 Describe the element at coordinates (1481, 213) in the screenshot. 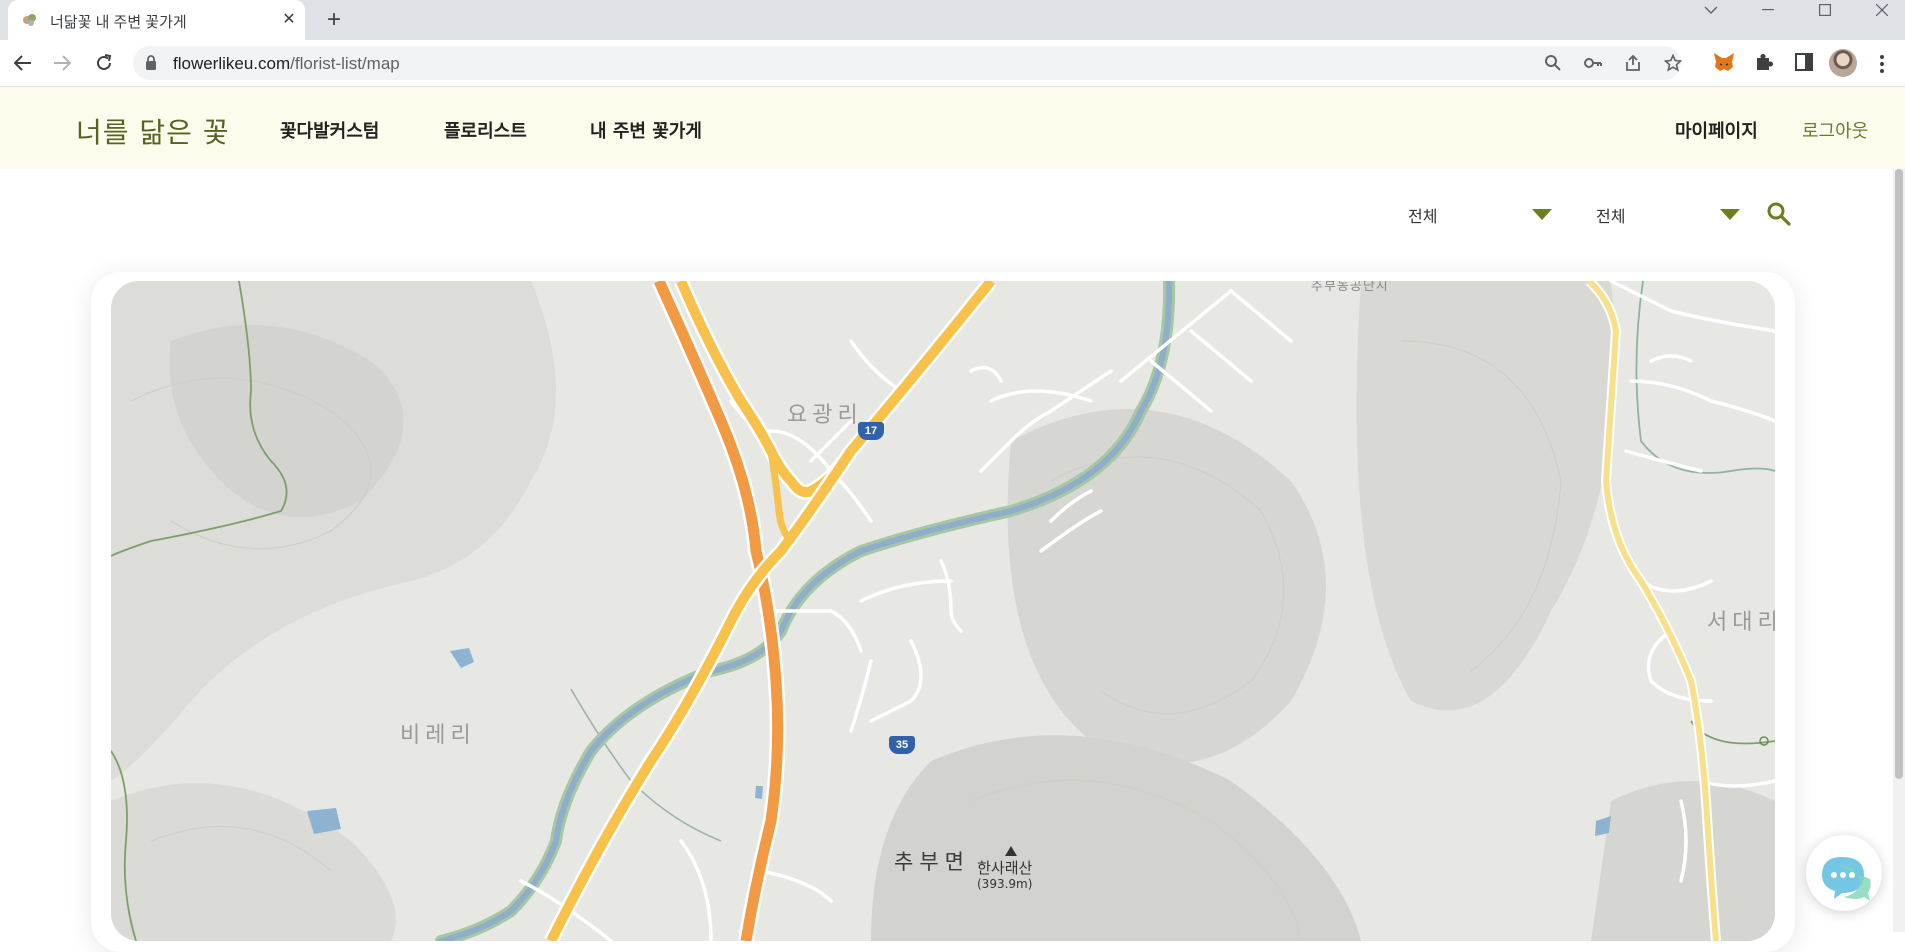

I see `region-select: 전체` at that location.